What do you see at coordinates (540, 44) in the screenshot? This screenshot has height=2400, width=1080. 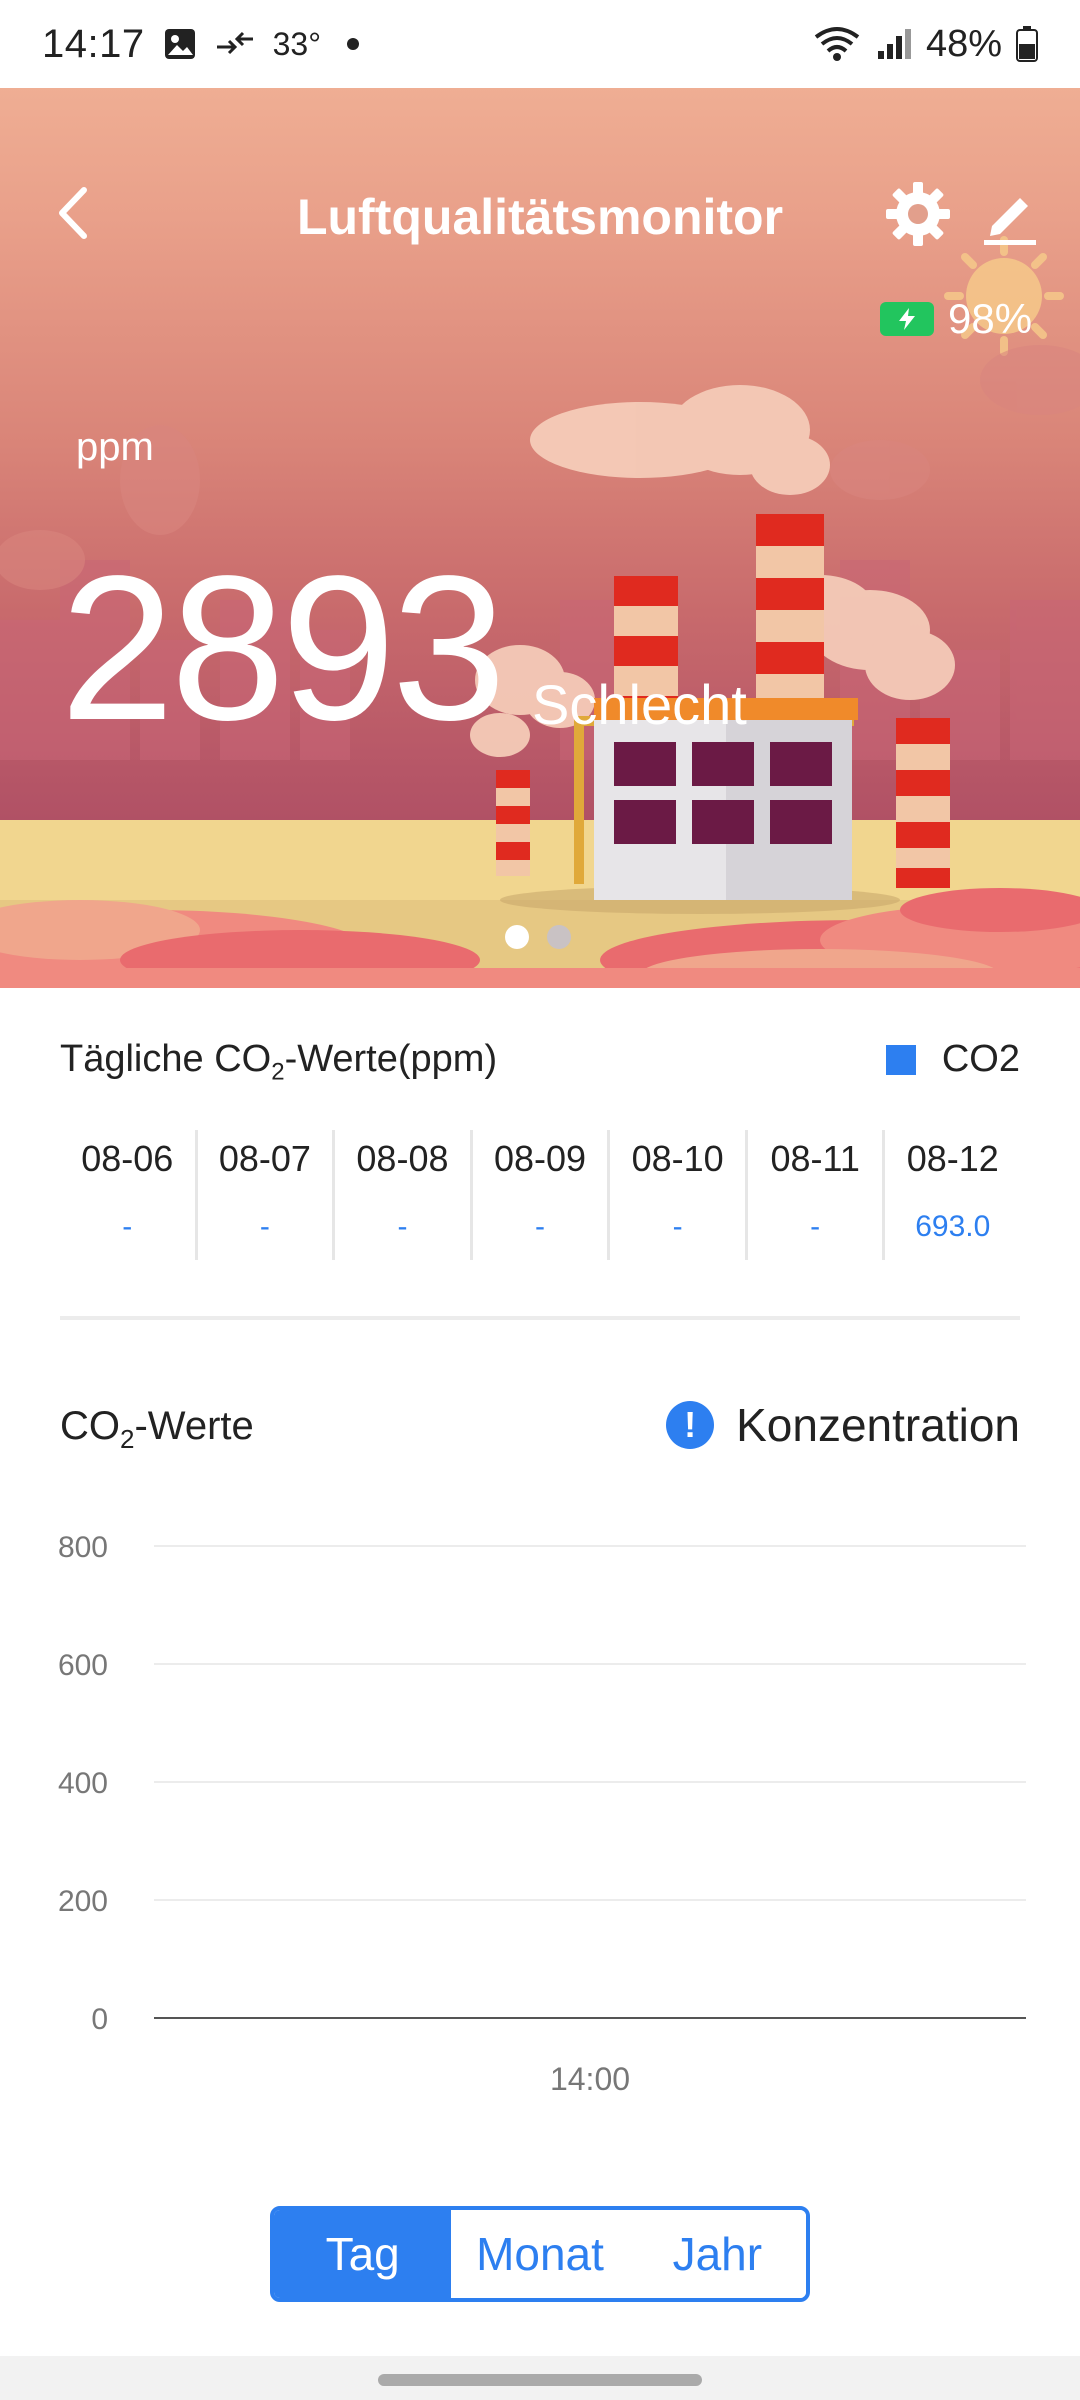 I see `status-bar: 14:17 33° 48%` at bounding box center [540, 44].